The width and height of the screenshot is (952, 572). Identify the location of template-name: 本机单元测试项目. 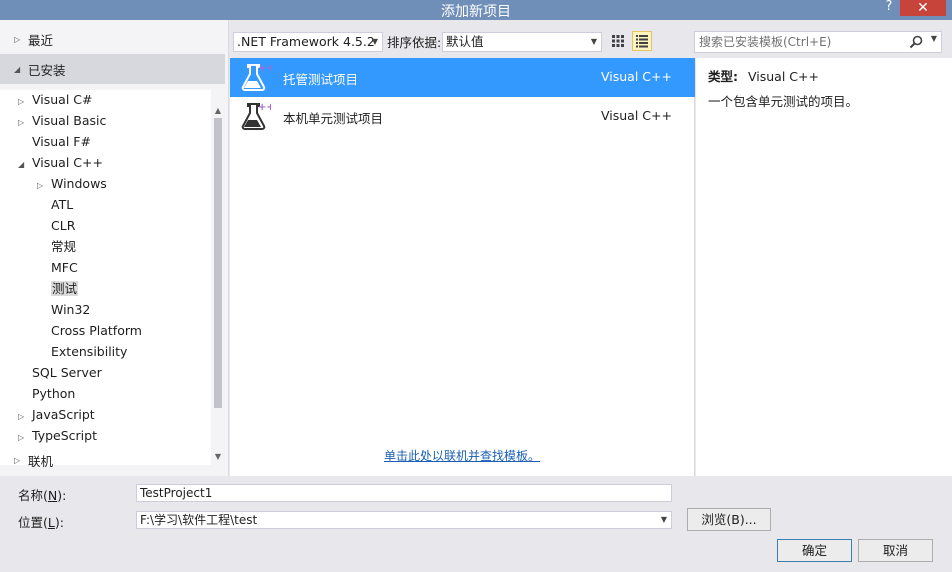
(333, 118).